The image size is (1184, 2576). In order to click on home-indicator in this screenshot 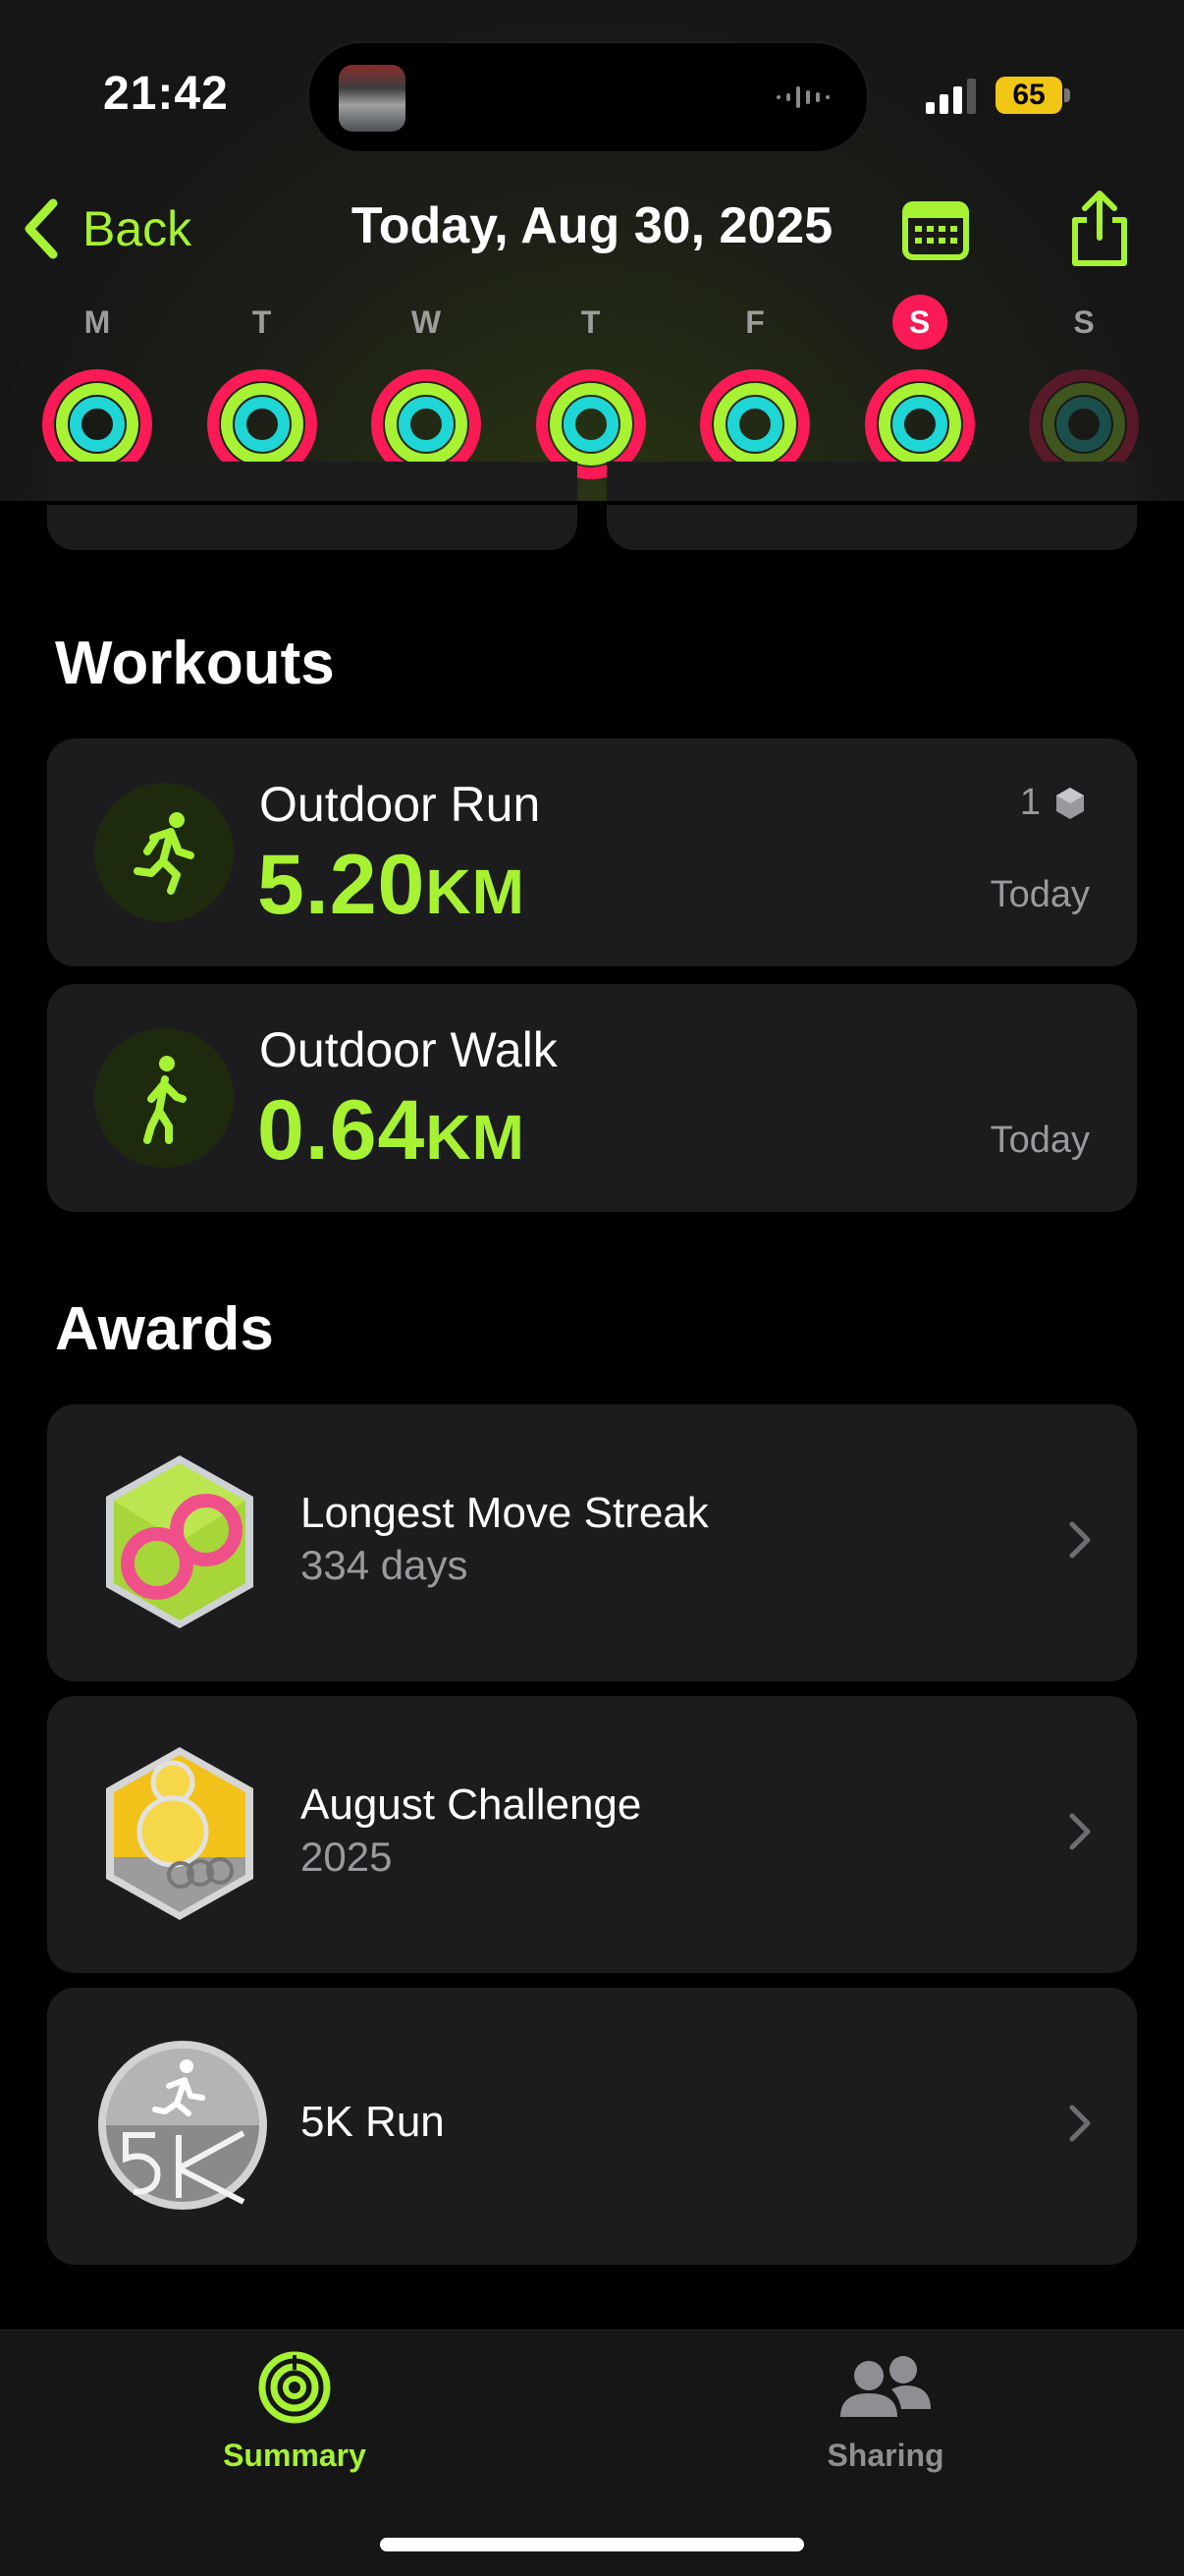, I will do `click(592, 2544)`.